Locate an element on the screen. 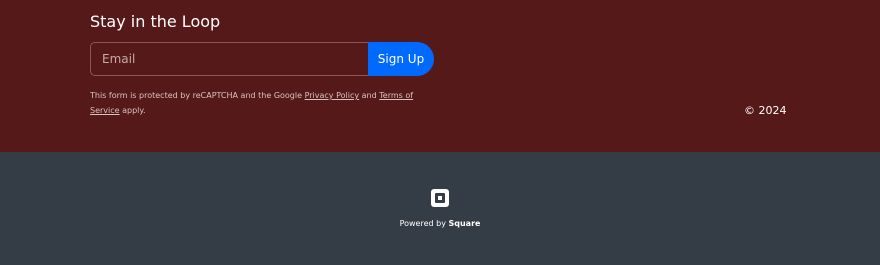 The width and height of the screenshot is (880, 265). newsletter-form: Sign Up is located at coordinates (262, 59).